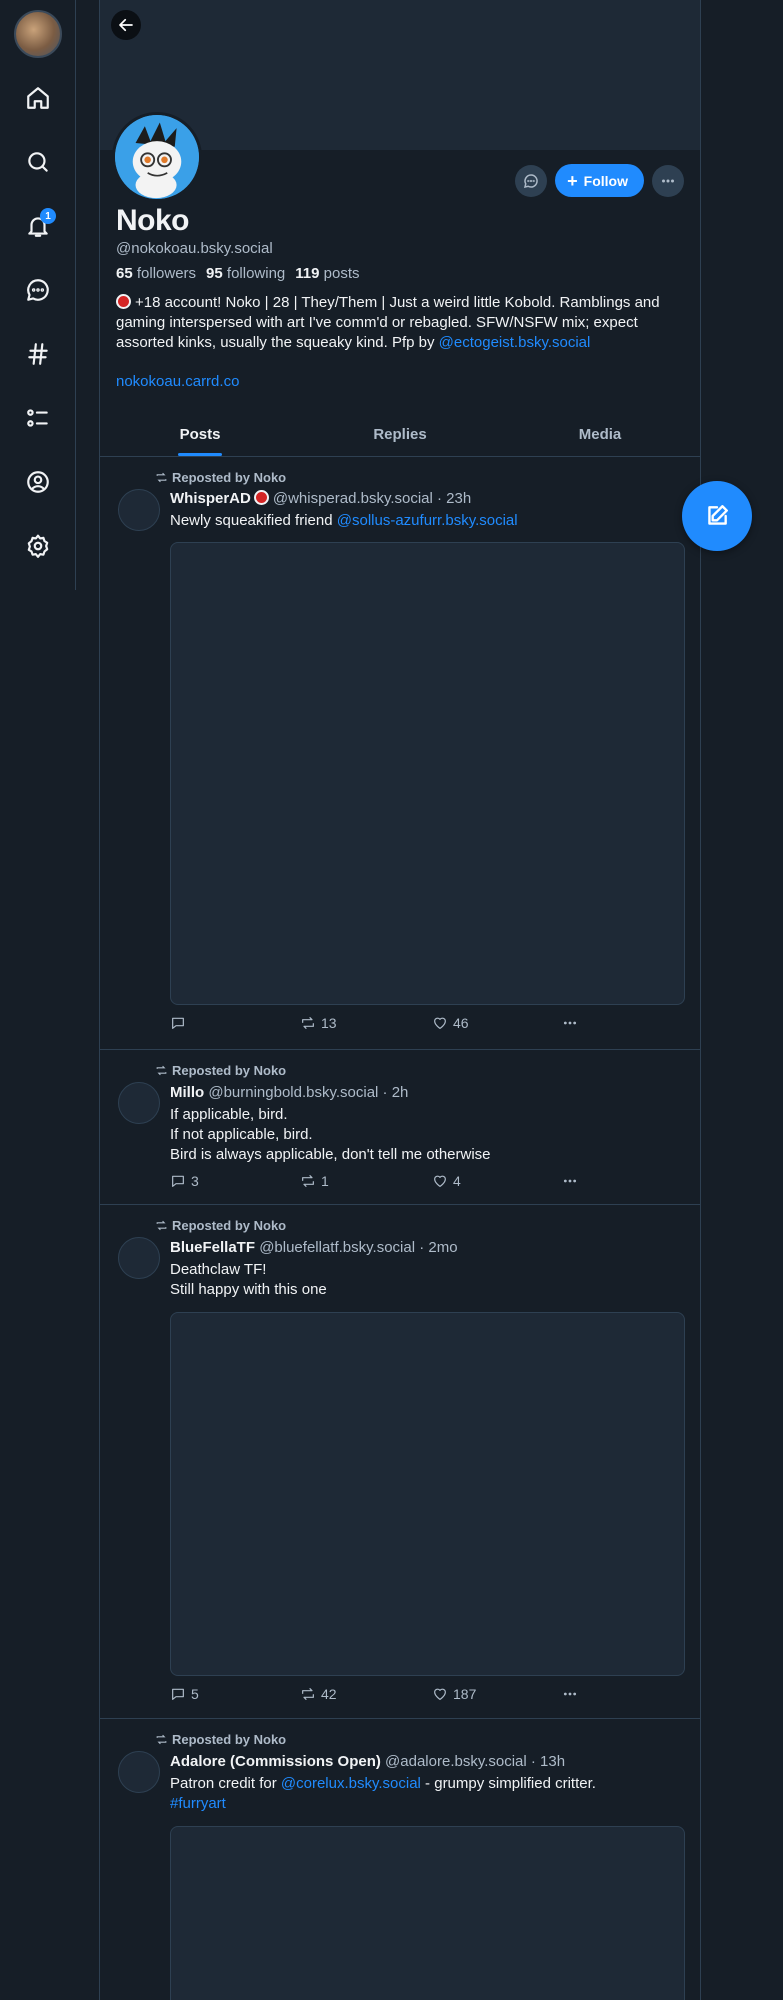 The width and height of the screenshot is (783, 2000). Describe the element at coordinates (38, 34) in the screenshot. I see `my-avatar` at that location.